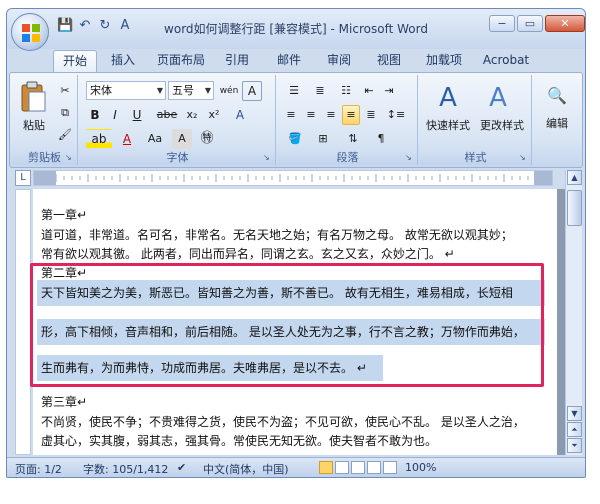  I want to click on phonetic-guide-button: wén, so click(229, 91).